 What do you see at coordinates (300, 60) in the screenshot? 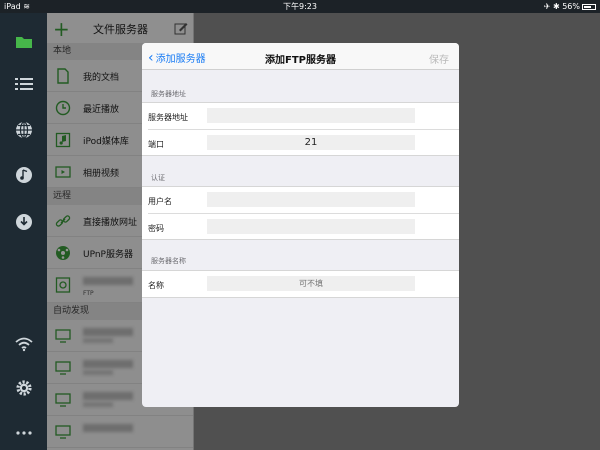
I see `modal-title: 添加FTP服务器` at bounding box center [300, 60].